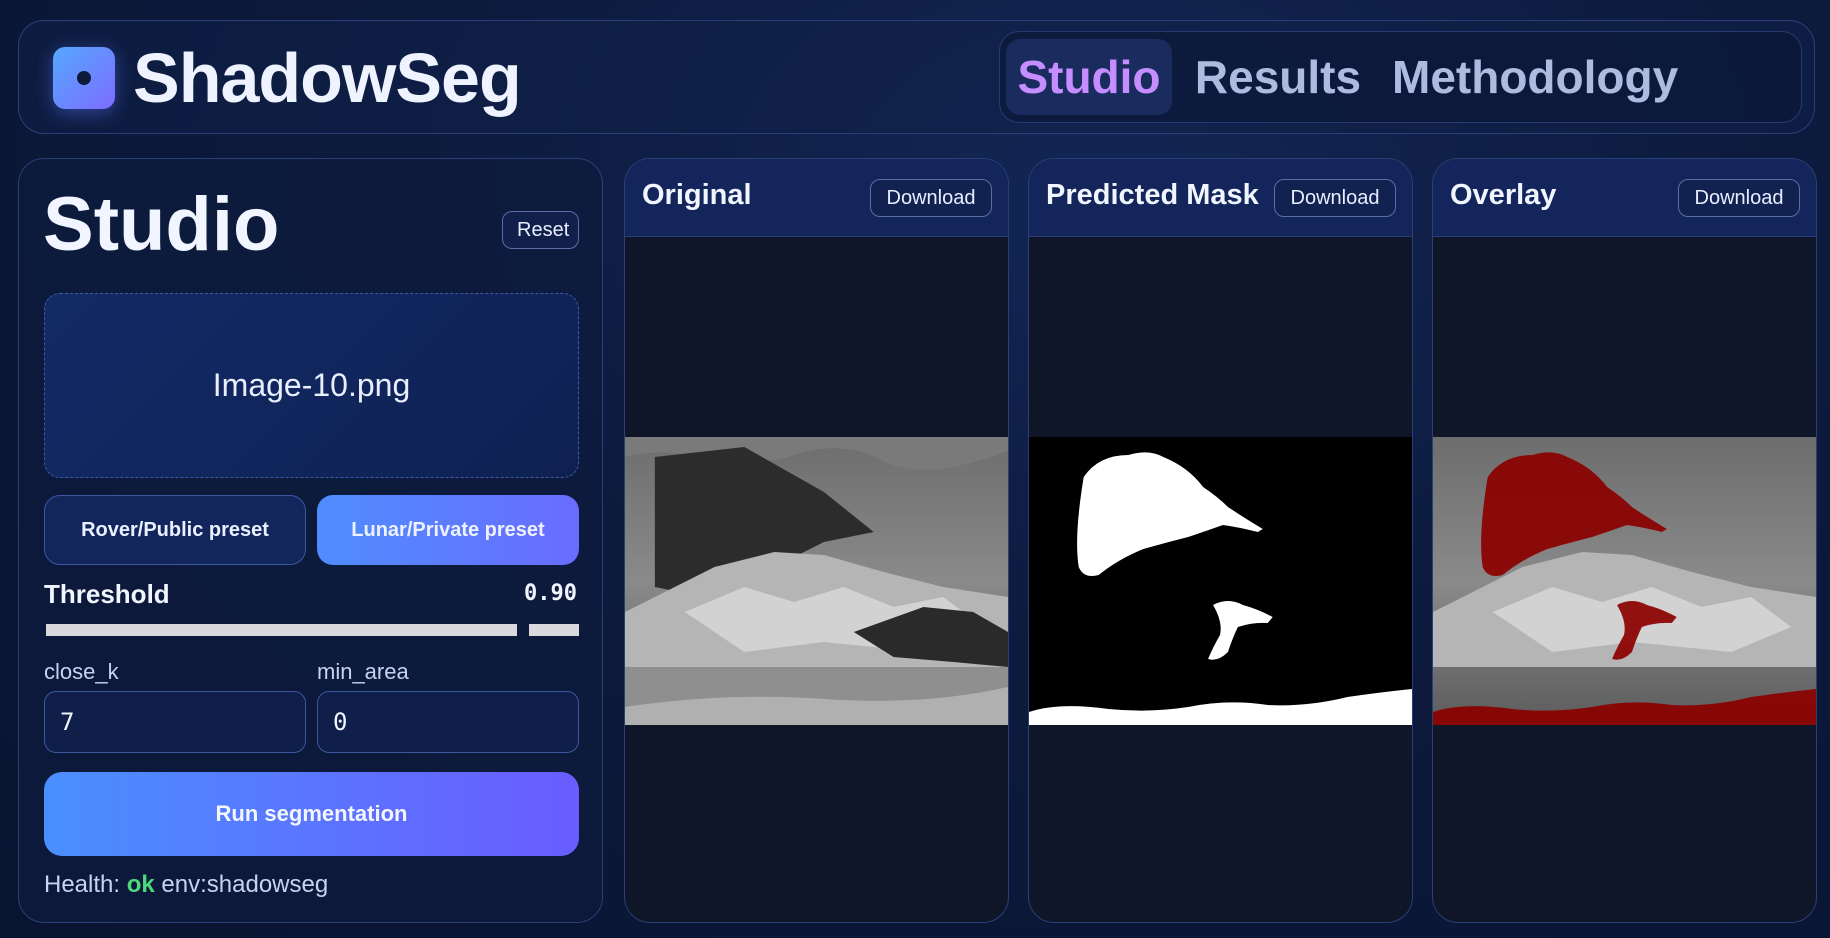 This screenshot has height=938, width=1830. I want to click on health-status: Health: ok env:shadowseg, so click(186, 885).